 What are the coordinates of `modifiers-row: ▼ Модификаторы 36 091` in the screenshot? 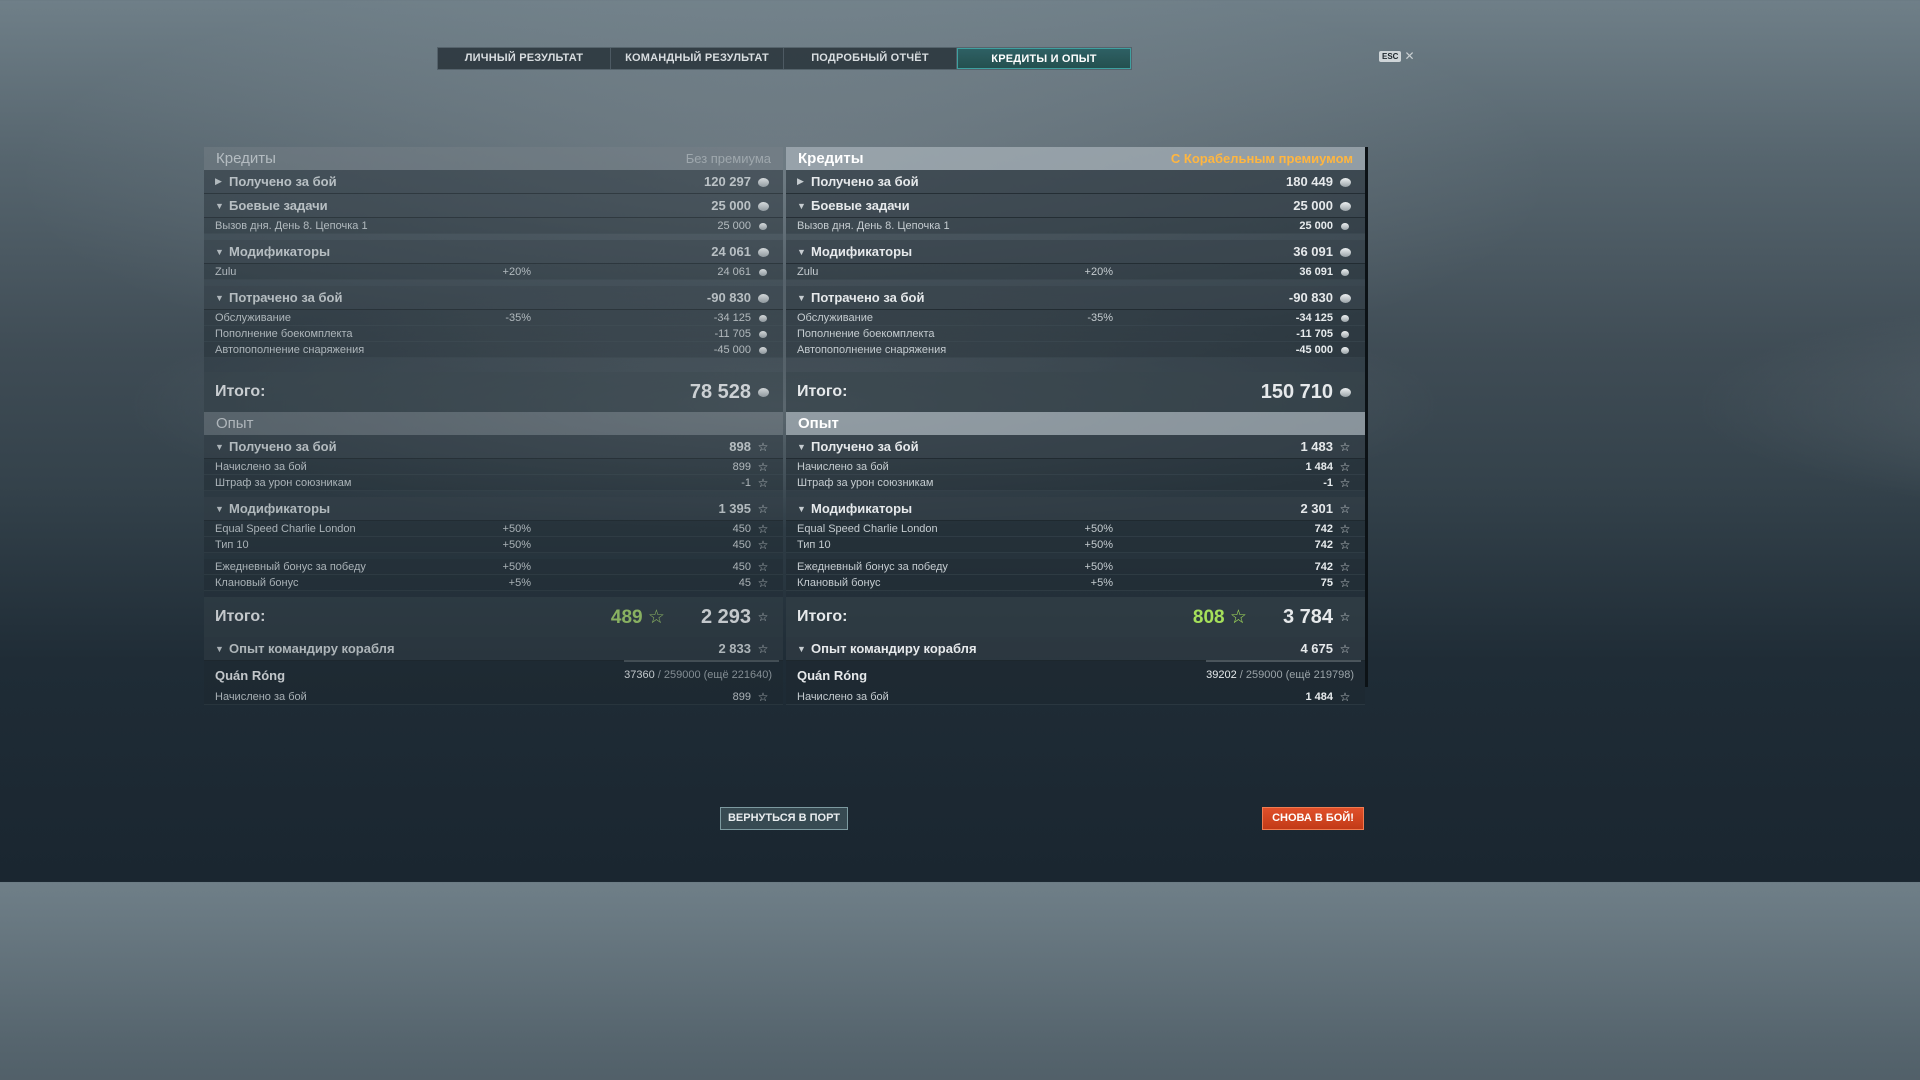 It's located at (1075, 252).